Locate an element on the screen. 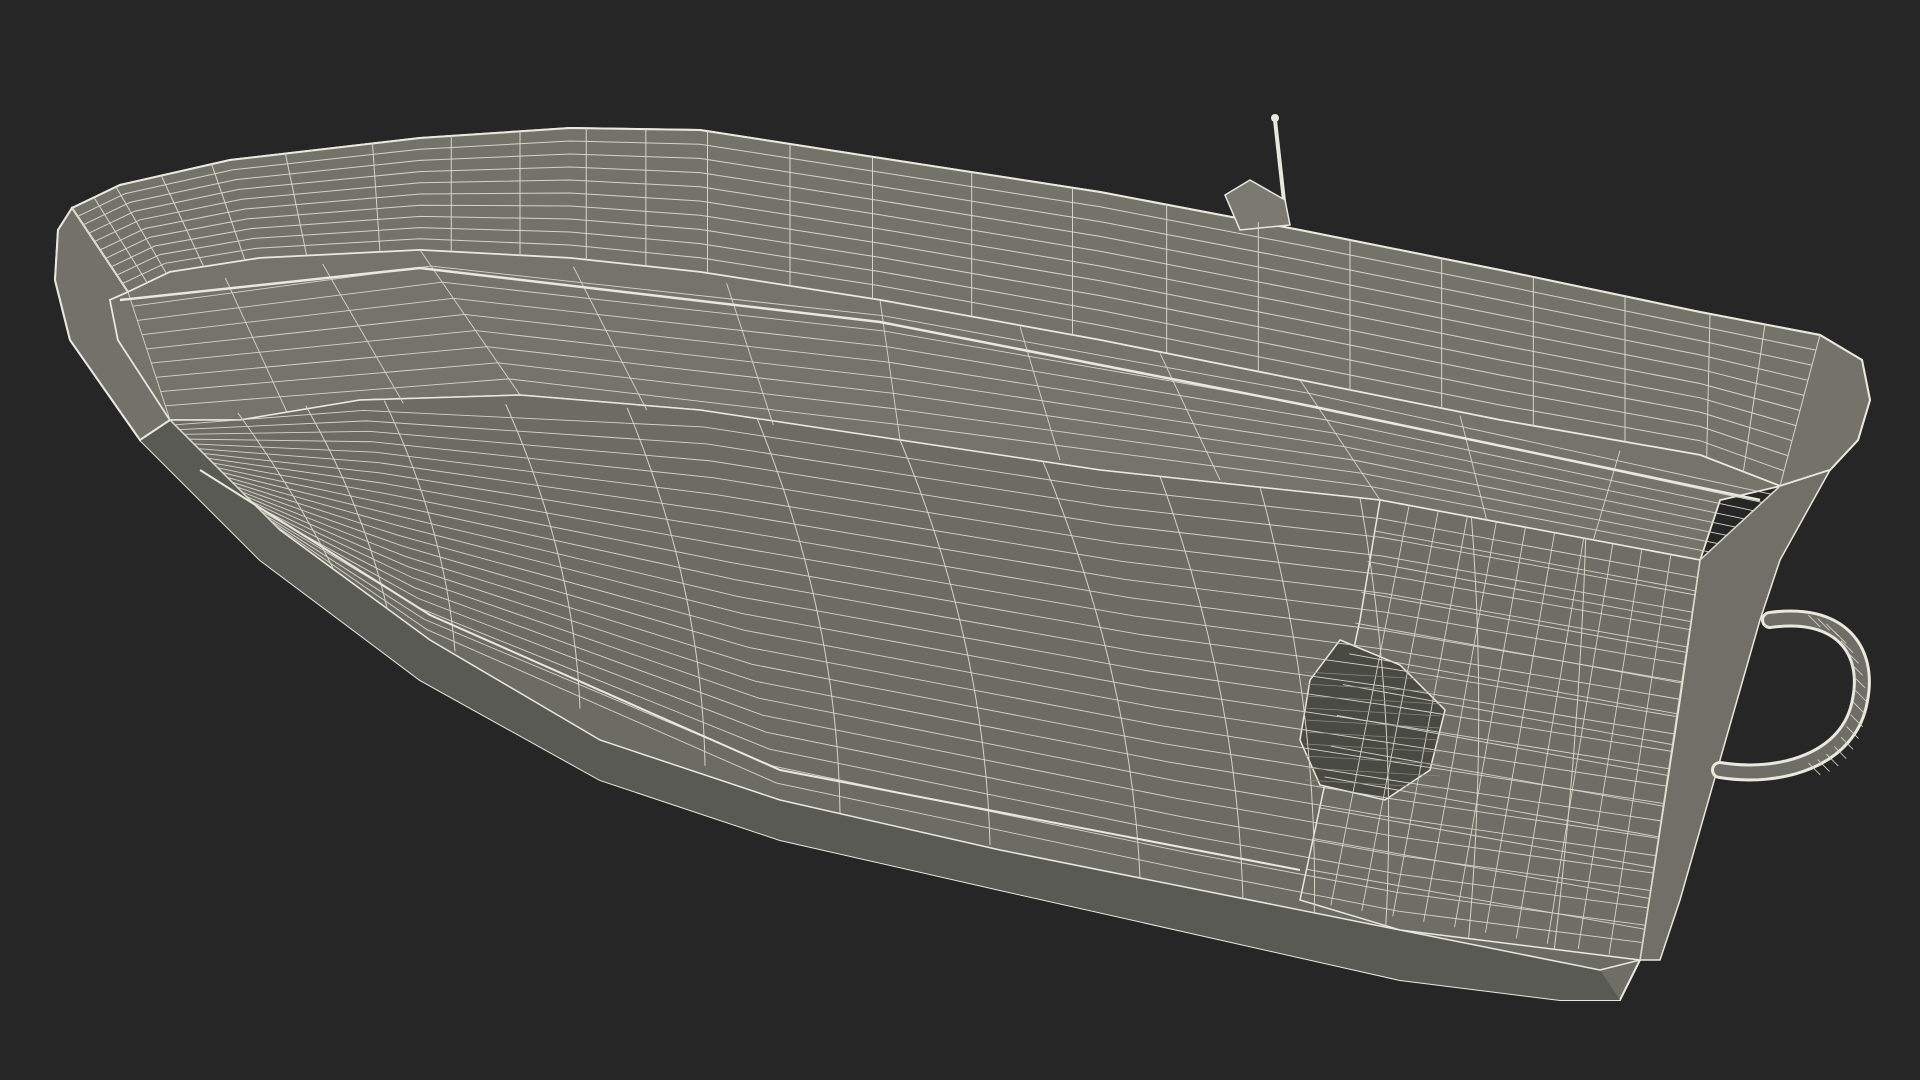  antenna-tip is located at coordinates (1275, 118).